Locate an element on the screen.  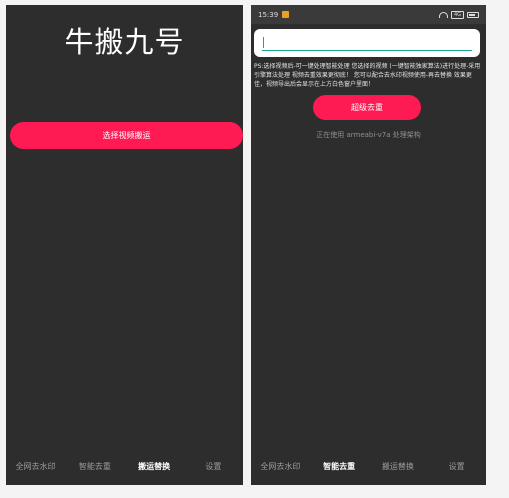
output-window is located at coordinates (367, 43).